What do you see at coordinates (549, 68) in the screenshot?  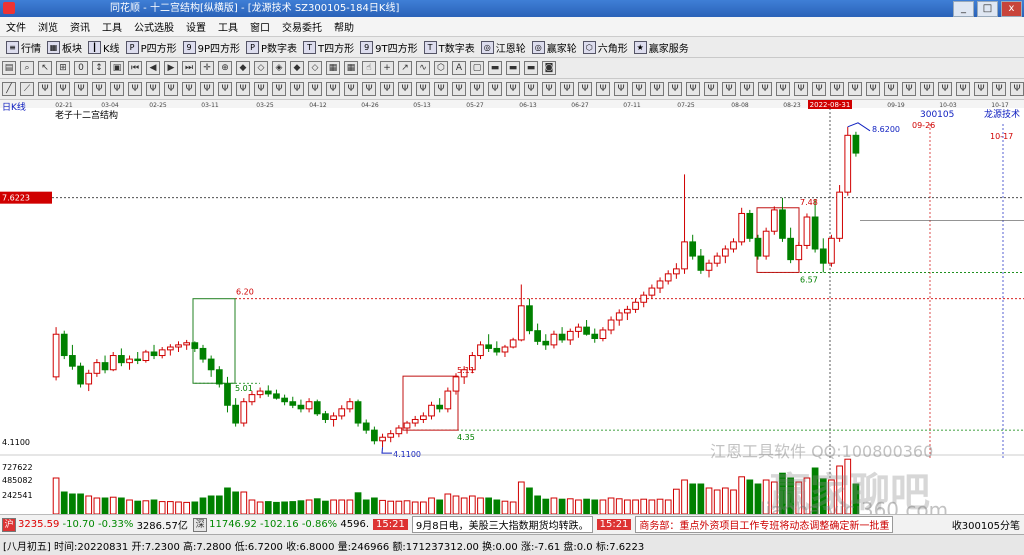 I see `car-icon: ◙` at bounding box center [549, 68].